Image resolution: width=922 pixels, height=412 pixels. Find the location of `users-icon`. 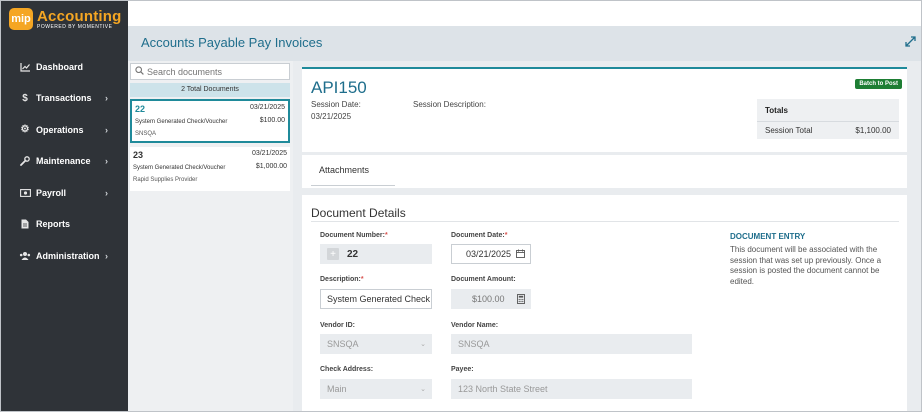

users-icon is located at coordinates (25, 256).